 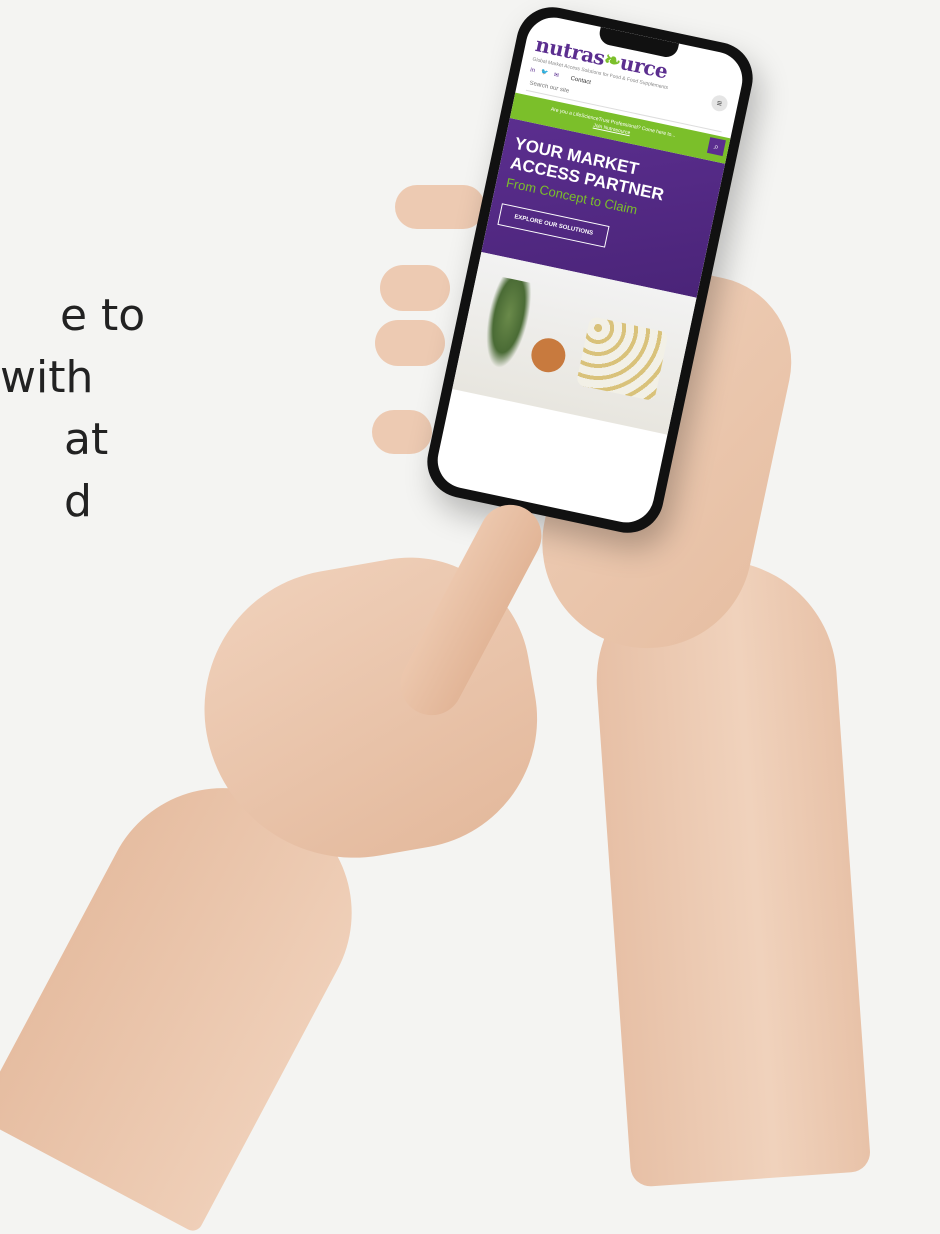 I want to click on explore-solutions-button: EXPLORE OUR SOLUTIONS, so click(x=553, y=225).